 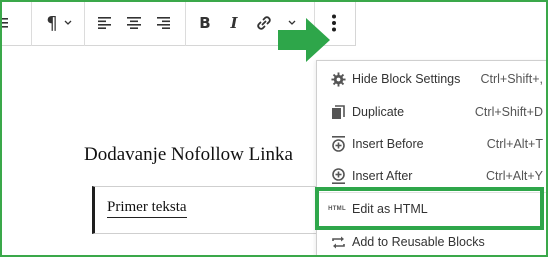 What do you see at coordinates (382, 176) in the screenshot?
I see `menu-item-label: Insert After` at bounding box center [382, 176].